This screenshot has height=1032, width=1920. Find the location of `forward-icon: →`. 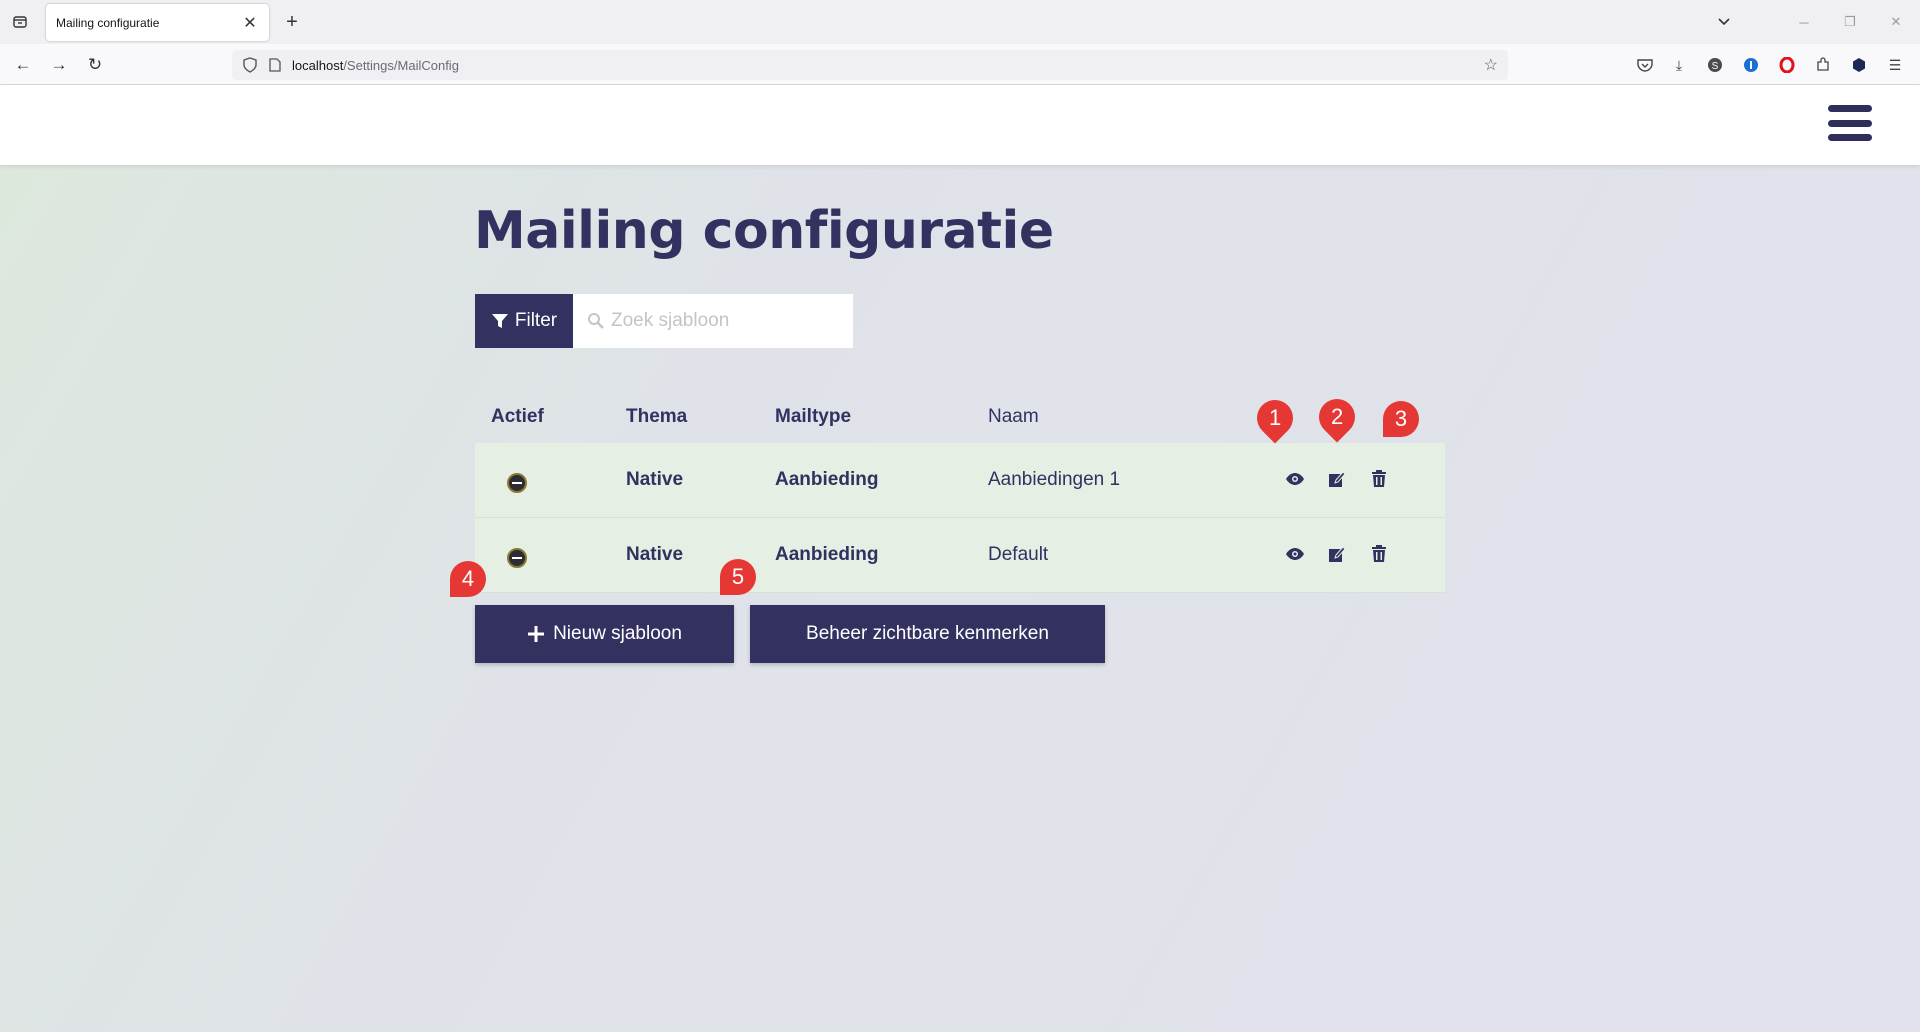

forward-icon: → is located at coordinates (59, 65).